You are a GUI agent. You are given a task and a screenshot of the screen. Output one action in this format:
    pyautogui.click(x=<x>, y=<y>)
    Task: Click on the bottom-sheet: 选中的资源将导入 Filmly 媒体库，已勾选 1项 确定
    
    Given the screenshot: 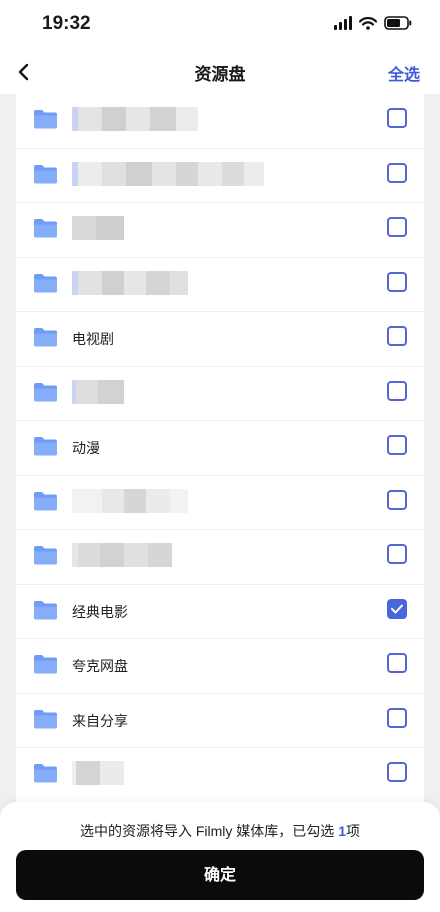 What is the action you would take?
    pyautogui.click(x=220, y=857)
    